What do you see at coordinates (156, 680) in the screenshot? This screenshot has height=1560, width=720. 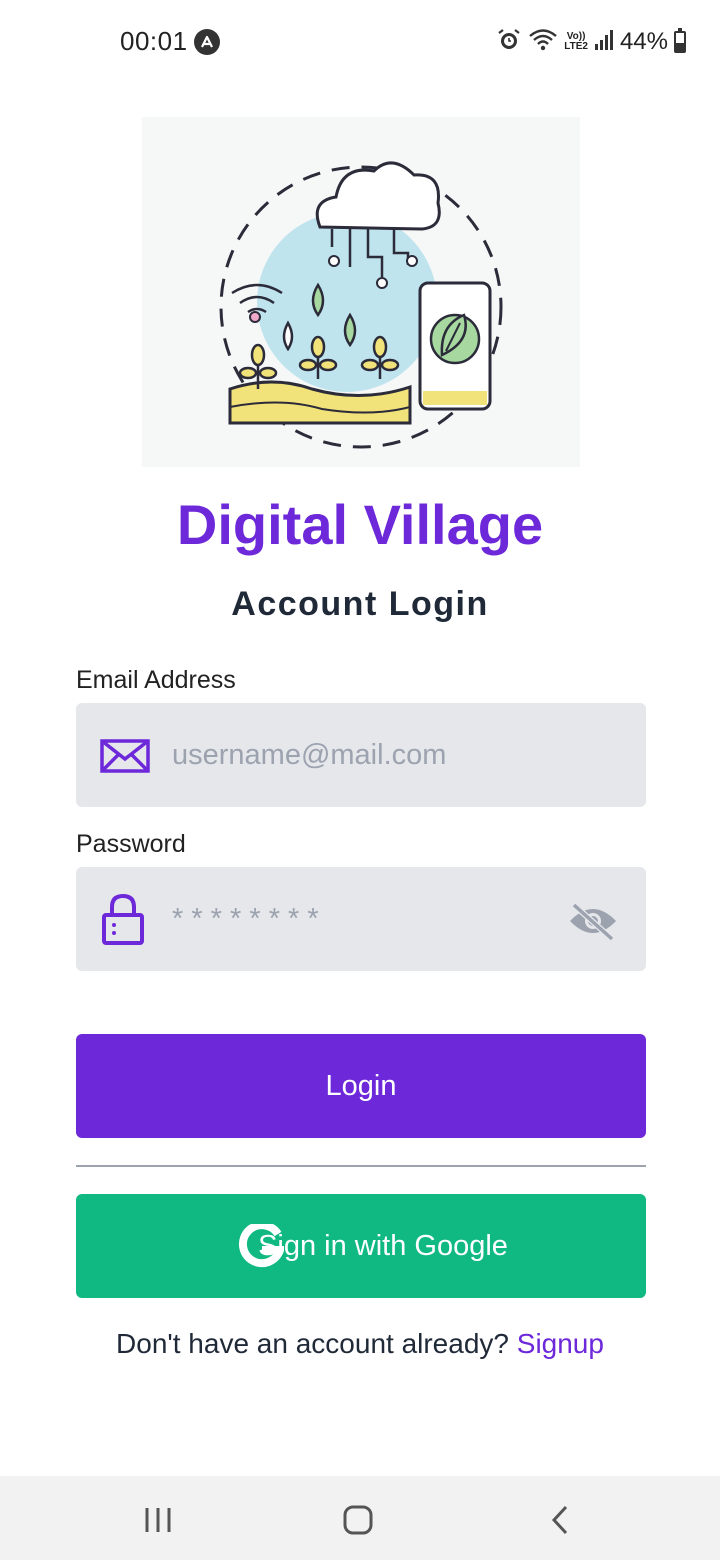 I see `email-label: Email Address` at bounding box center [156, 680].